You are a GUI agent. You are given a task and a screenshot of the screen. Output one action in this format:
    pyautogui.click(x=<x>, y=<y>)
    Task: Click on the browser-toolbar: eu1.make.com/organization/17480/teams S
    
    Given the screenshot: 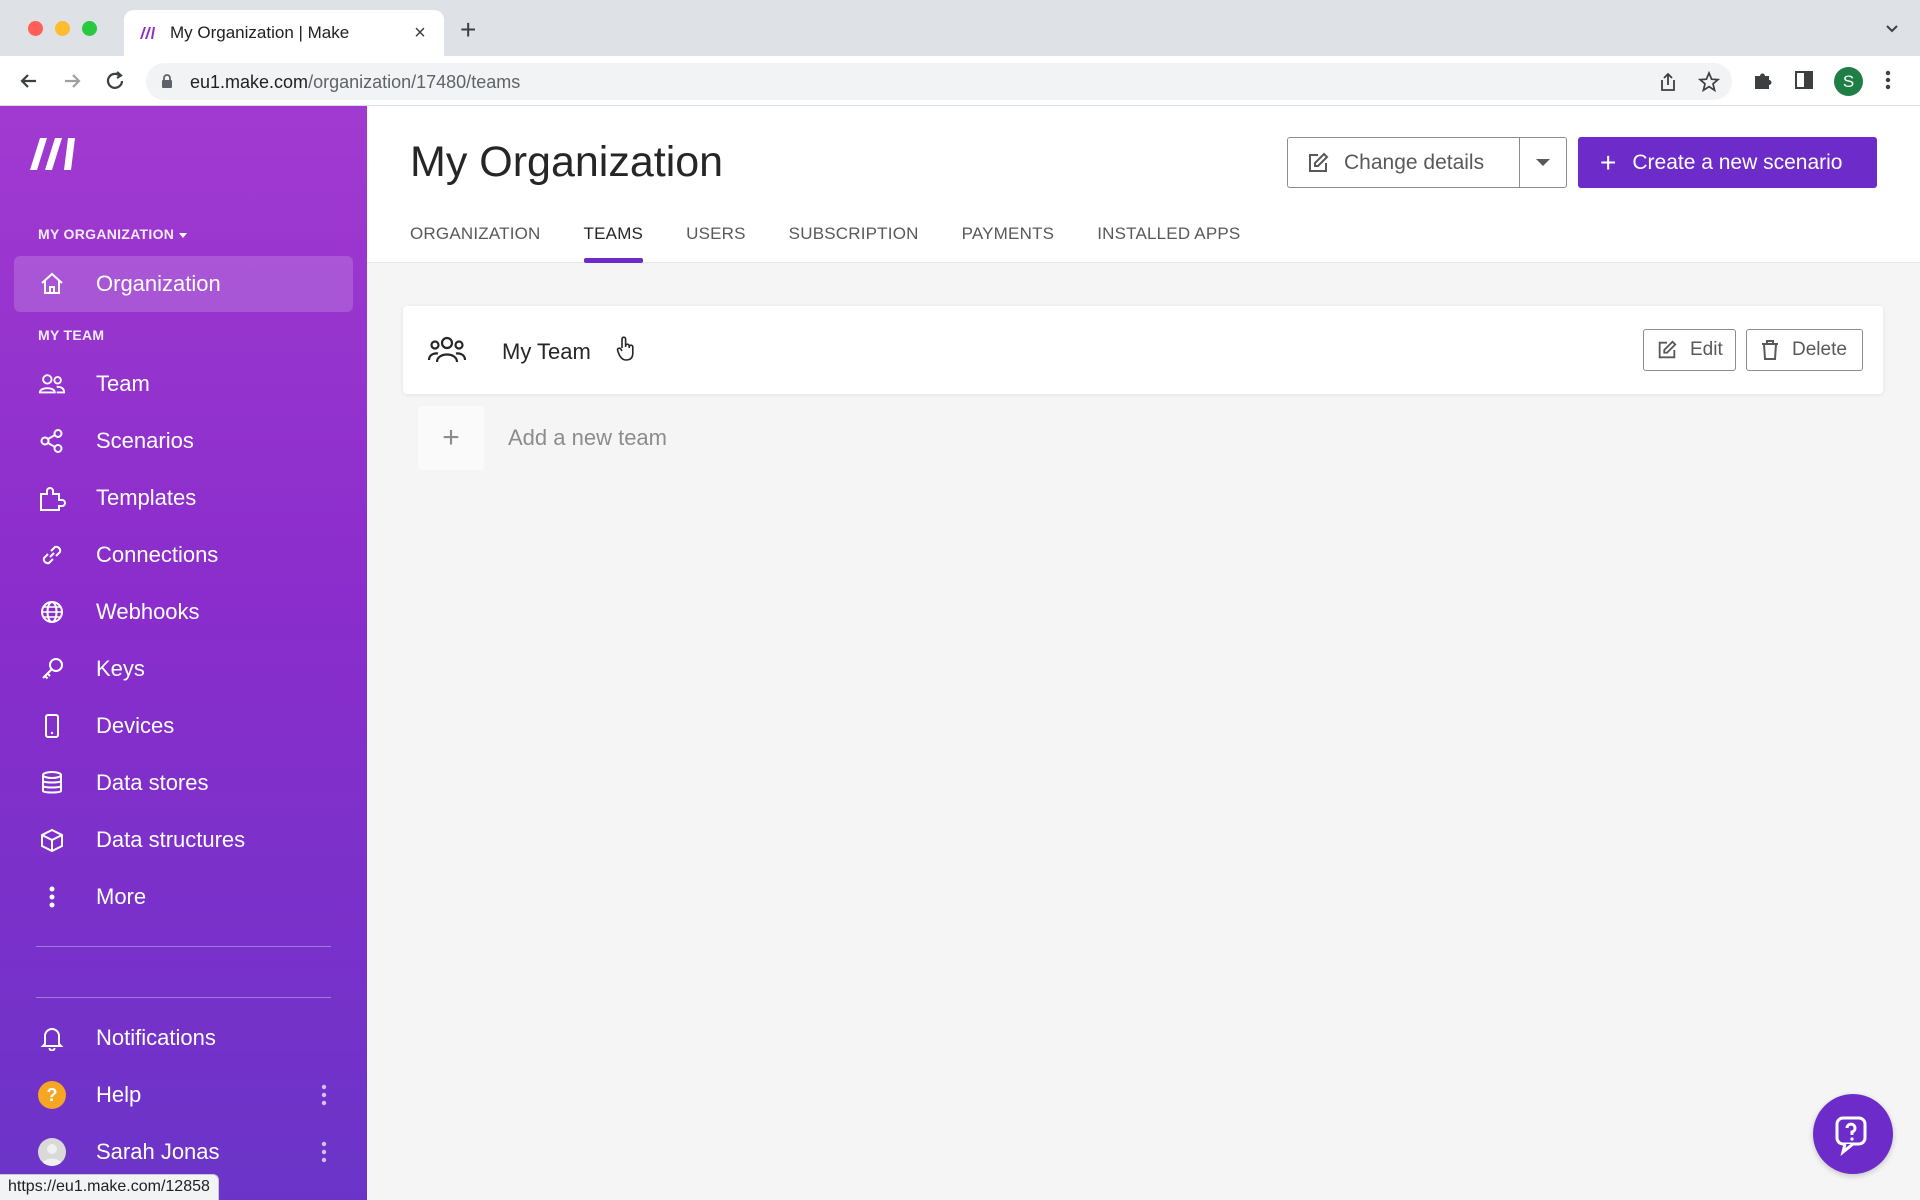 What is the action you would take?
    pyautogui.click(x=960, y=81)
    